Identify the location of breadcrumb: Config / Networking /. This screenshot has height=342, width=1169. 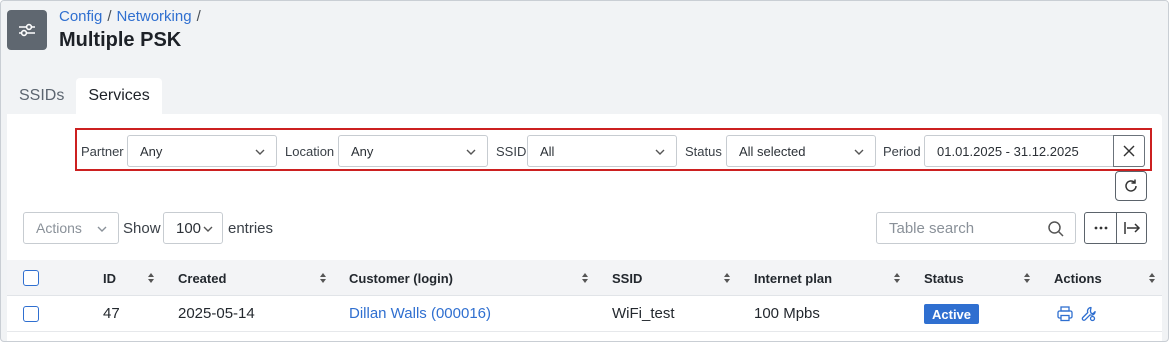
(132, 16).